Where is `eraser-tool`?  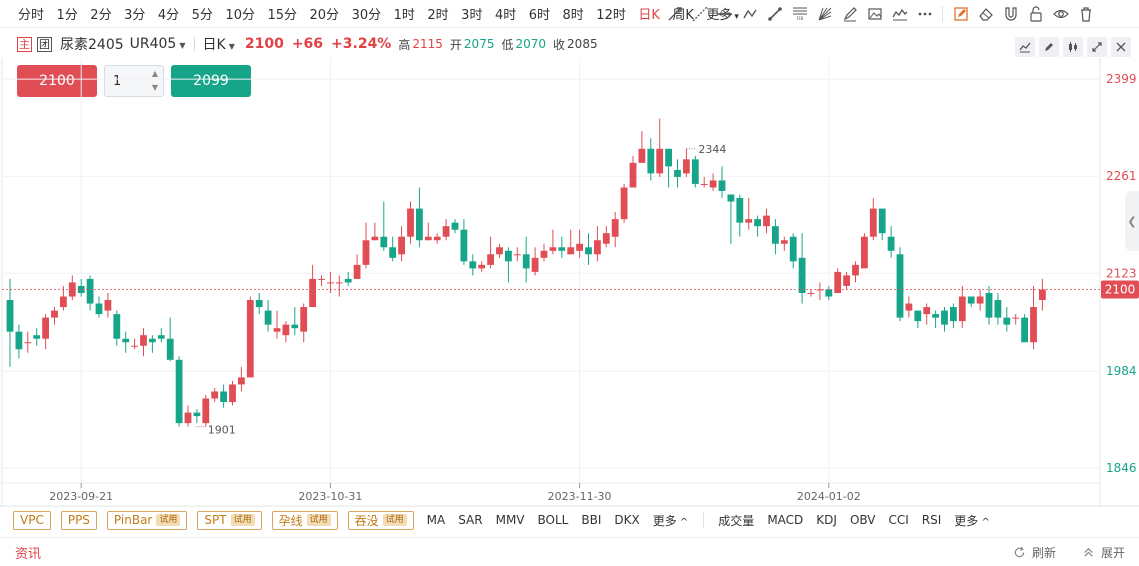
eraser-tool is located at coordinates (985, 14).